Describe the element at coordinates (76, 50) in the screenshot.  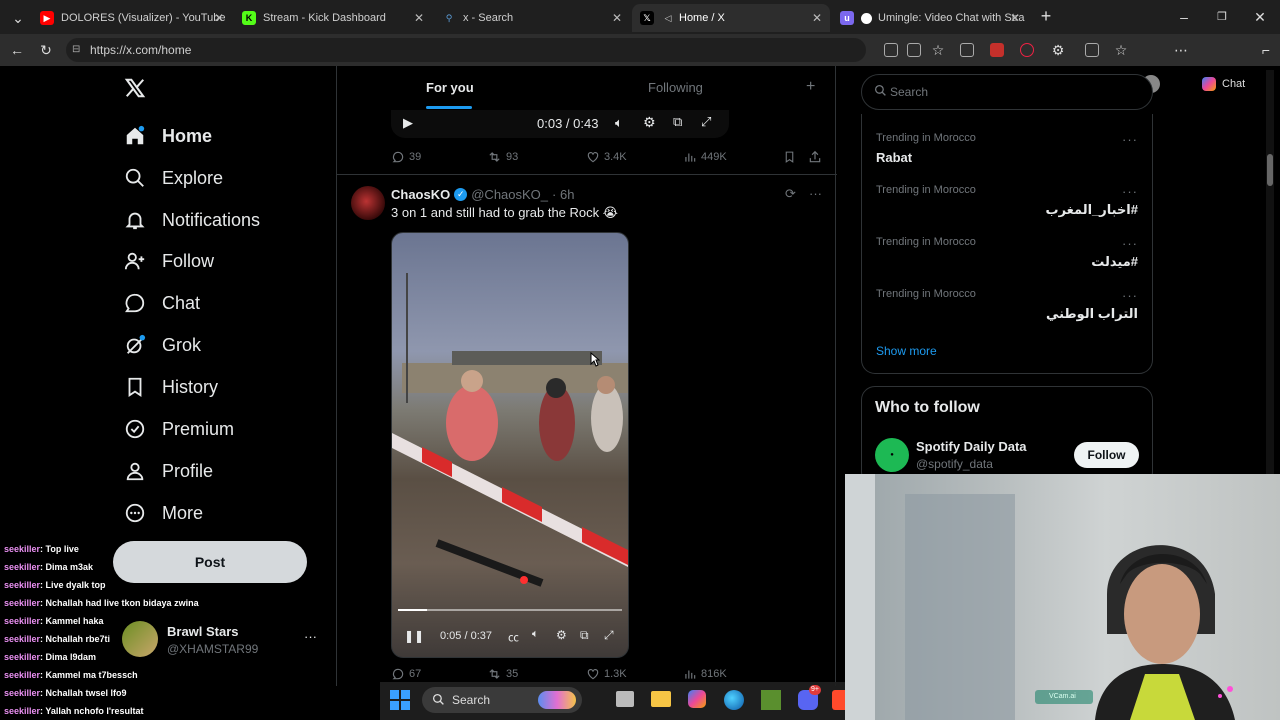
I see `site-info-icon: ⊟` at that location.